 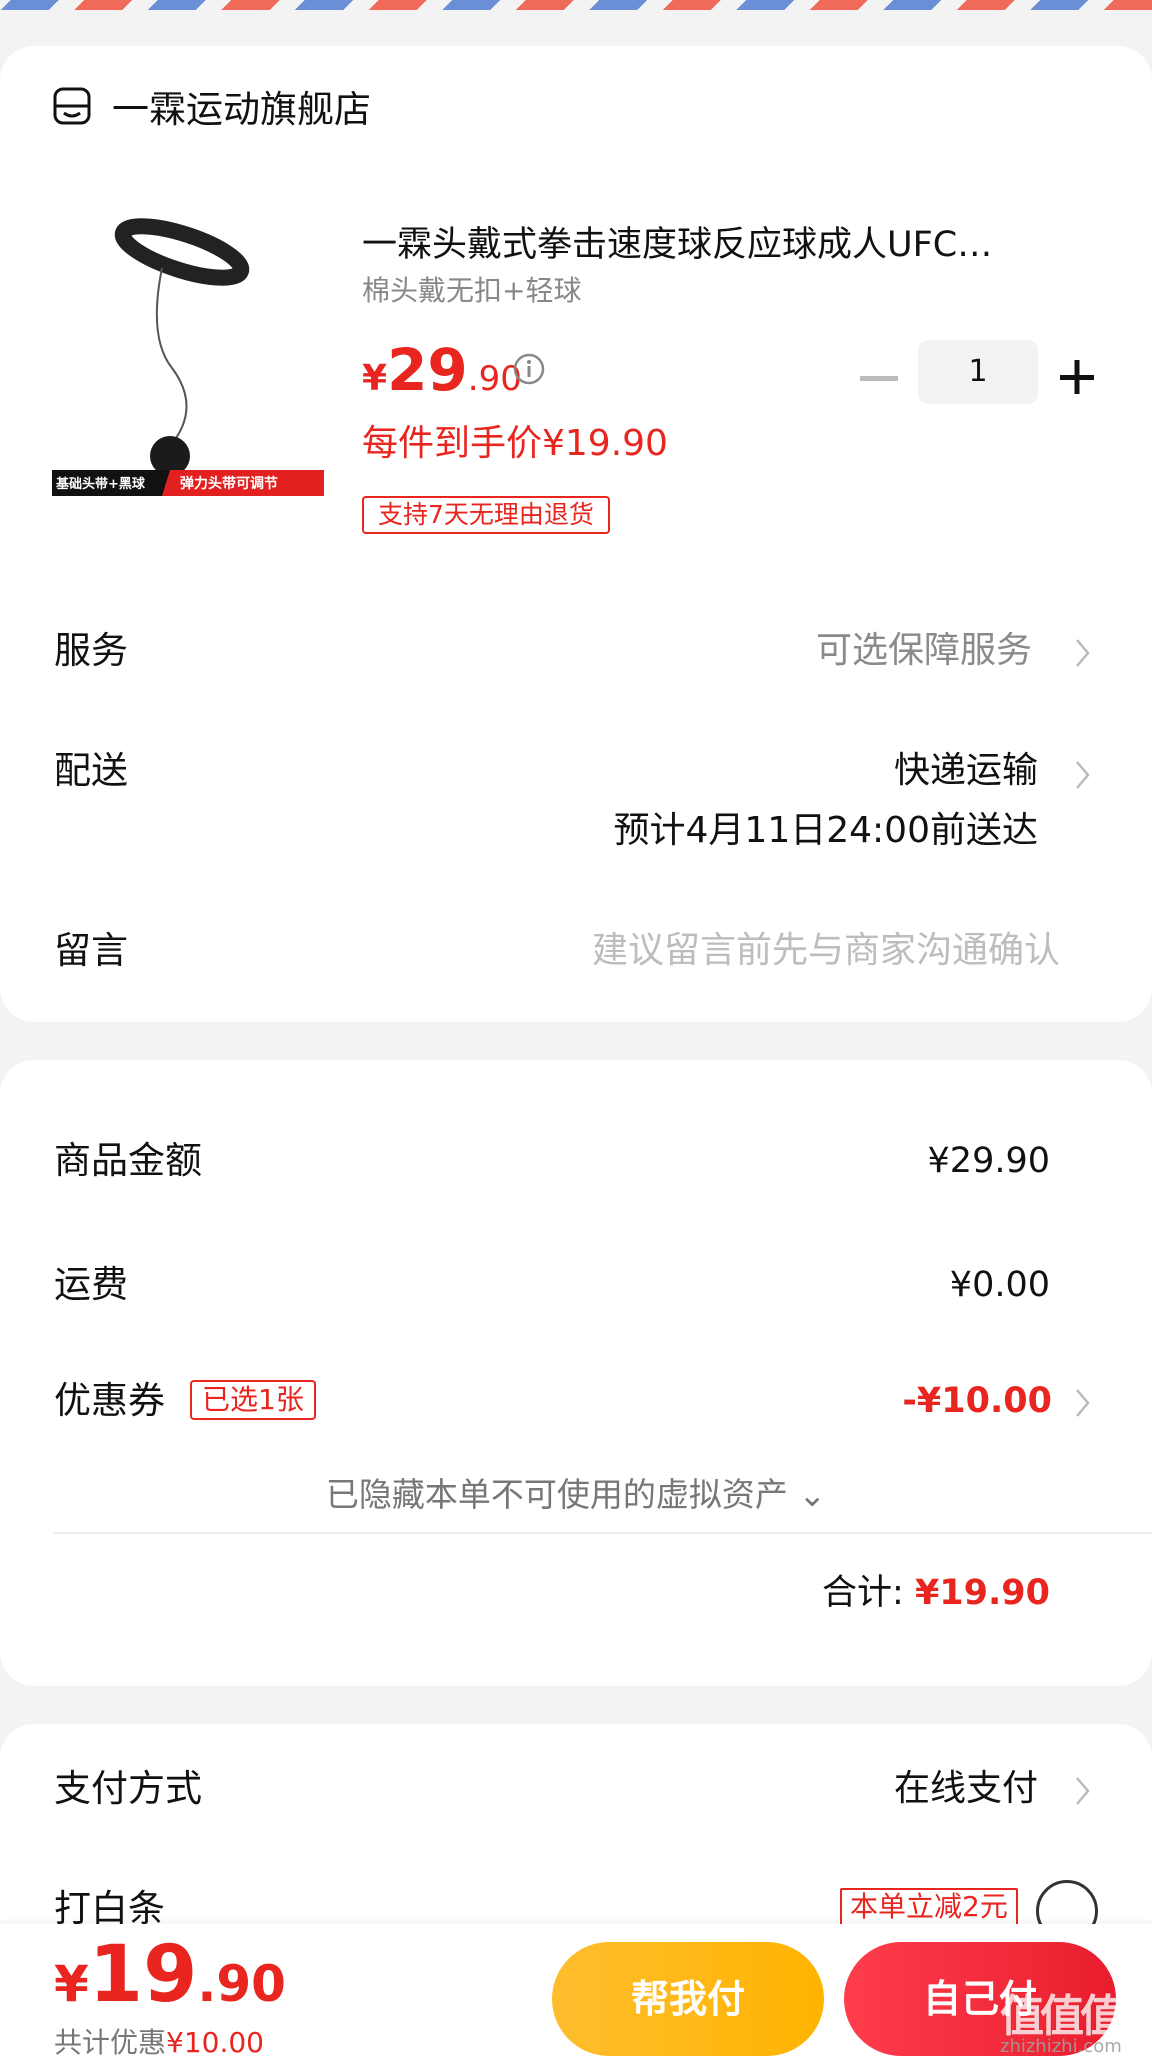 I want to click on service-value: 可选保障服务, so click(x=924, y=651).